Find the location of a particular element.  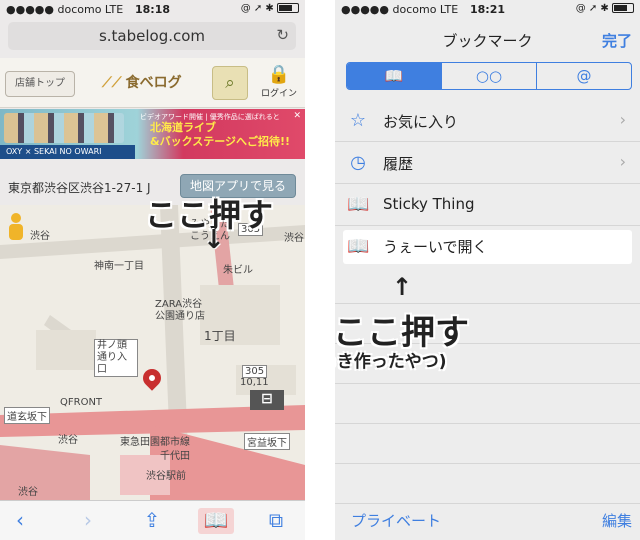

tabelog-logo: ⟋⟋ 食べログ is located at coordinates (142, 82).